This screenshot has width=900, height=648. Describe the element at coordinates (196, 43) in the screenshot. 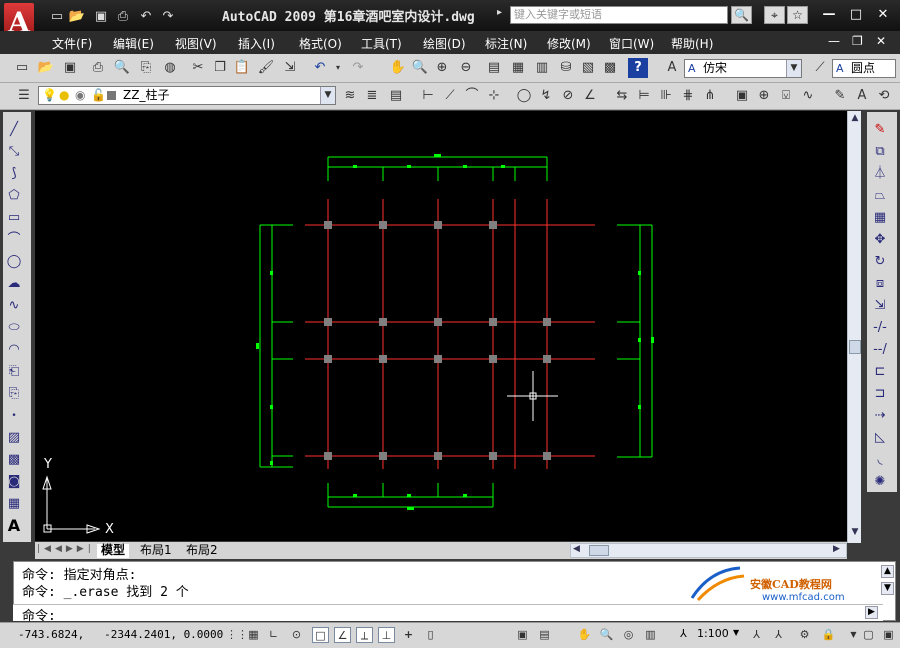

I see `menu-view: 视图(V)` at that location.